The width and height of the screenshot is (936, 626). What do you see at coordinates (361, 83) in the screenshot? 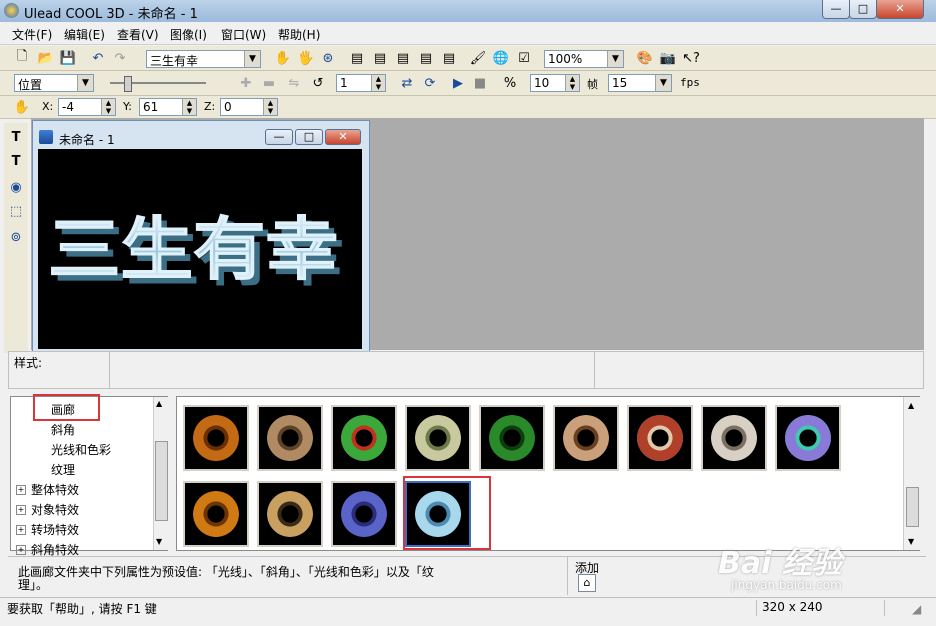
I see `frame-input: 1 ▲ ▼` at bounding box center [361, 83].